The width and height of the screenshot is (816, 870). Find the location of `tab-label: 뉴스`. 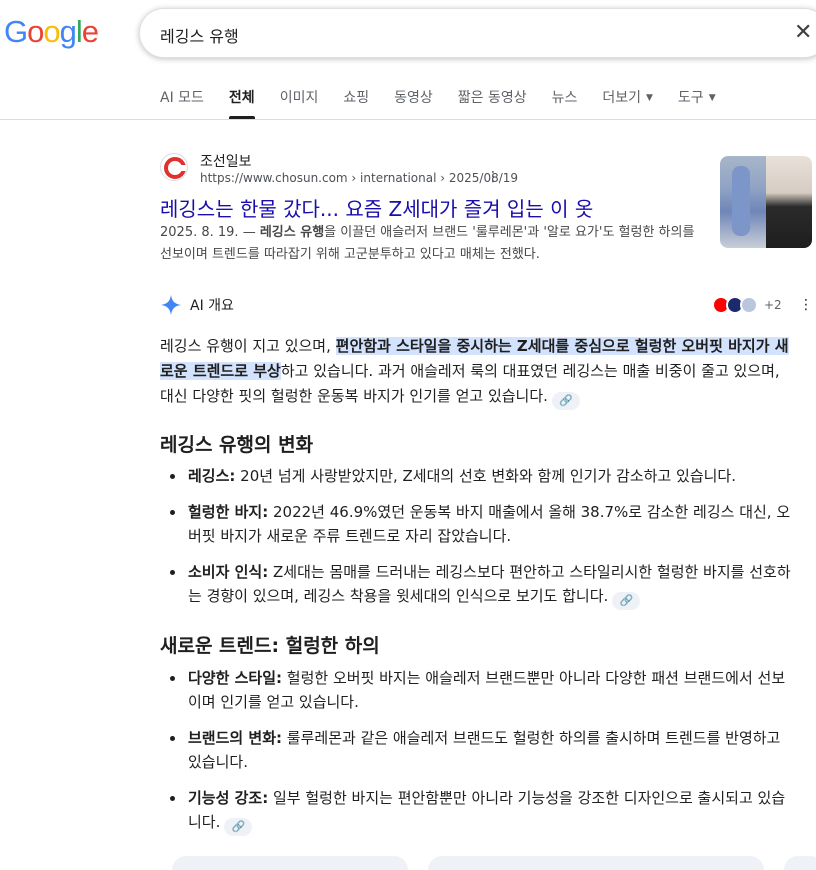

tab-label: 뉴스 is located at coordinates (564, 98).